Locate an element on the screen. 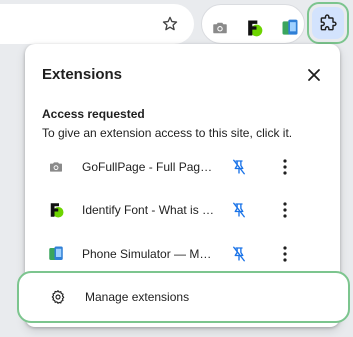 Image resolution: width=353 pixels, height=337 pixels. identify-font-toolbar-button is located at coordinates (254, 28).